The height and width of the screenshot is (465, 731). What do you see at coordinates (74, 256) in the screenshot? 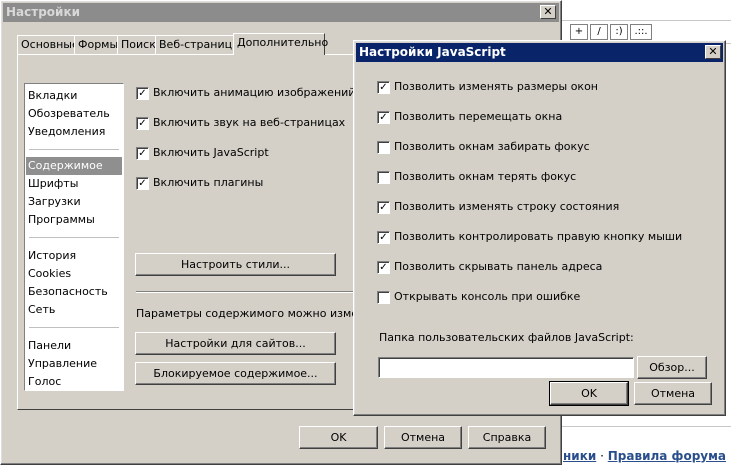
I see `list-item: История` at bounding box center [74, 256].